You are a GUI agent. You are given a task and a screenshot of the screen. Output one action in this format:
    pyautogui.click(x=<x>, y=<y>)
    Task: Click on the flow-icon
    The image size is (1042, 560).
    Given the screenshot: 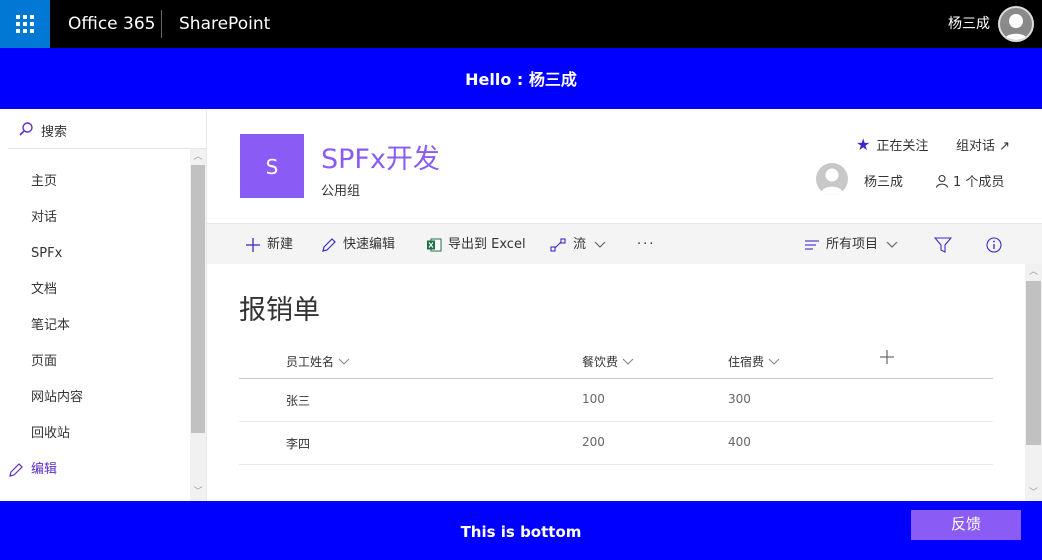 What is the action you would take?
    pyautogui.click(x=558, y=244)
    